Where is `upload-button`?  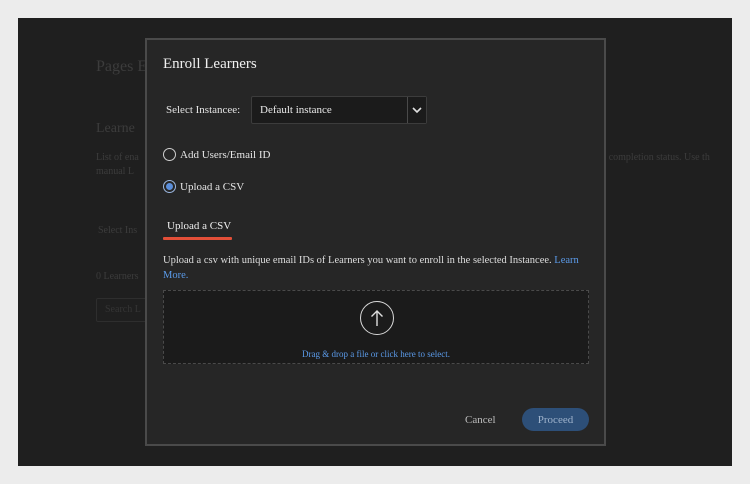 upload-button is located at coordinates (377, 318).